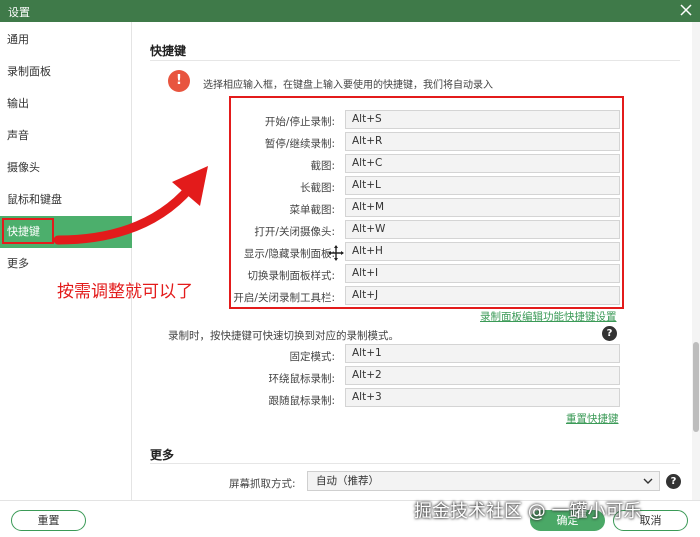 The image size is (700, 537). What do you see at coordinates (18, 39) in the screenshot?
I see `sidebar-item-label: 通用` at bounding box center [18, 39].